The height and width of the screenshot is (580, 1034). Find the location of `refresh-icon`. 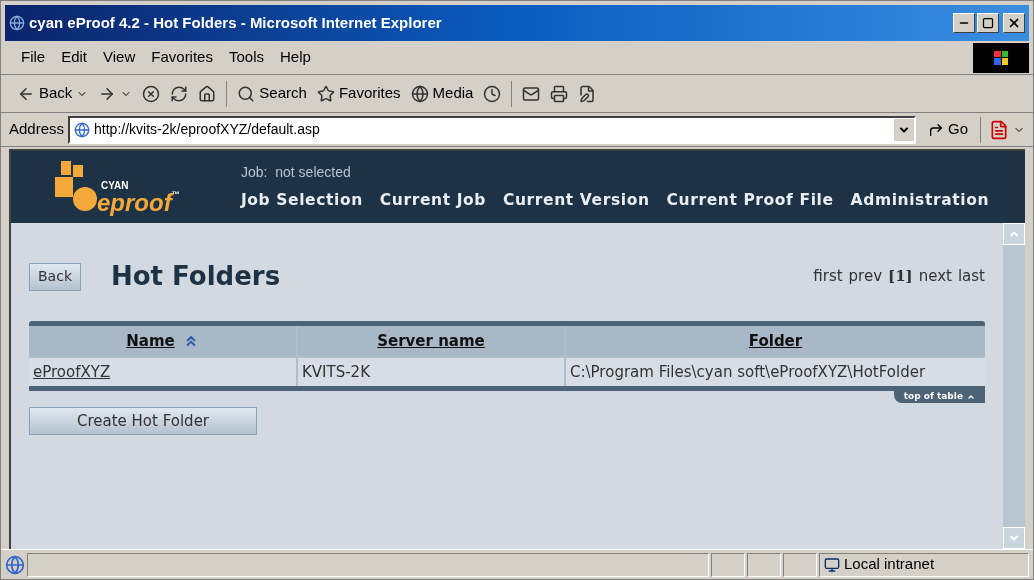

refresh-icon is located at coordinates (179, 93).